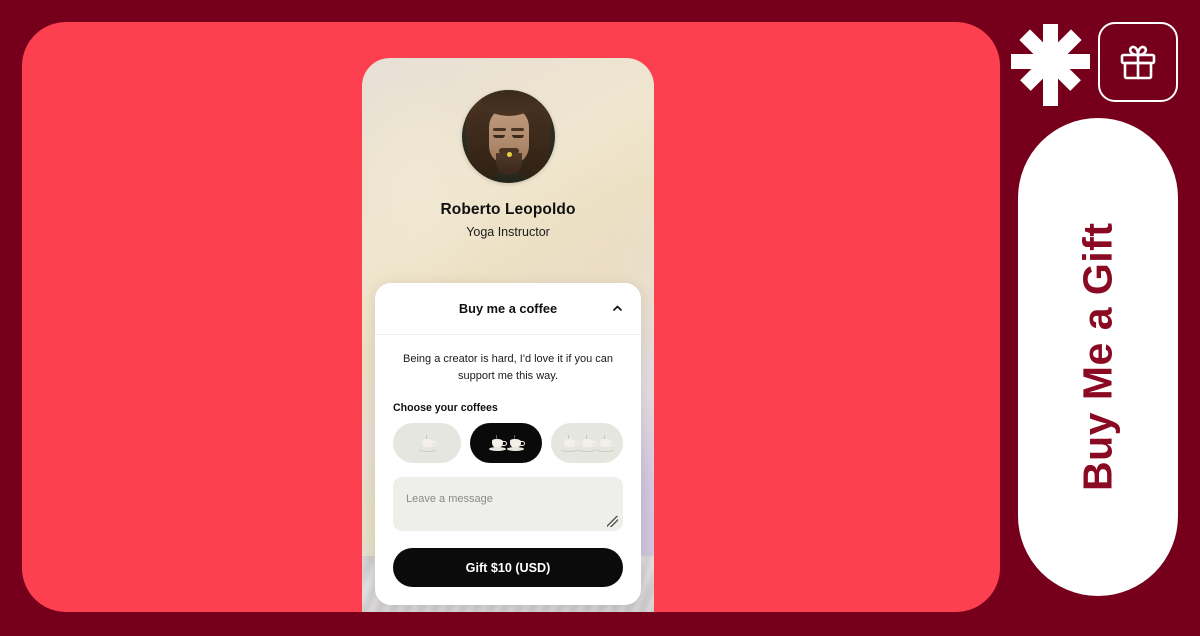  I want to click on creator-profile: Roberto Leopoldo Yoga Instructor, so click(508, 164).